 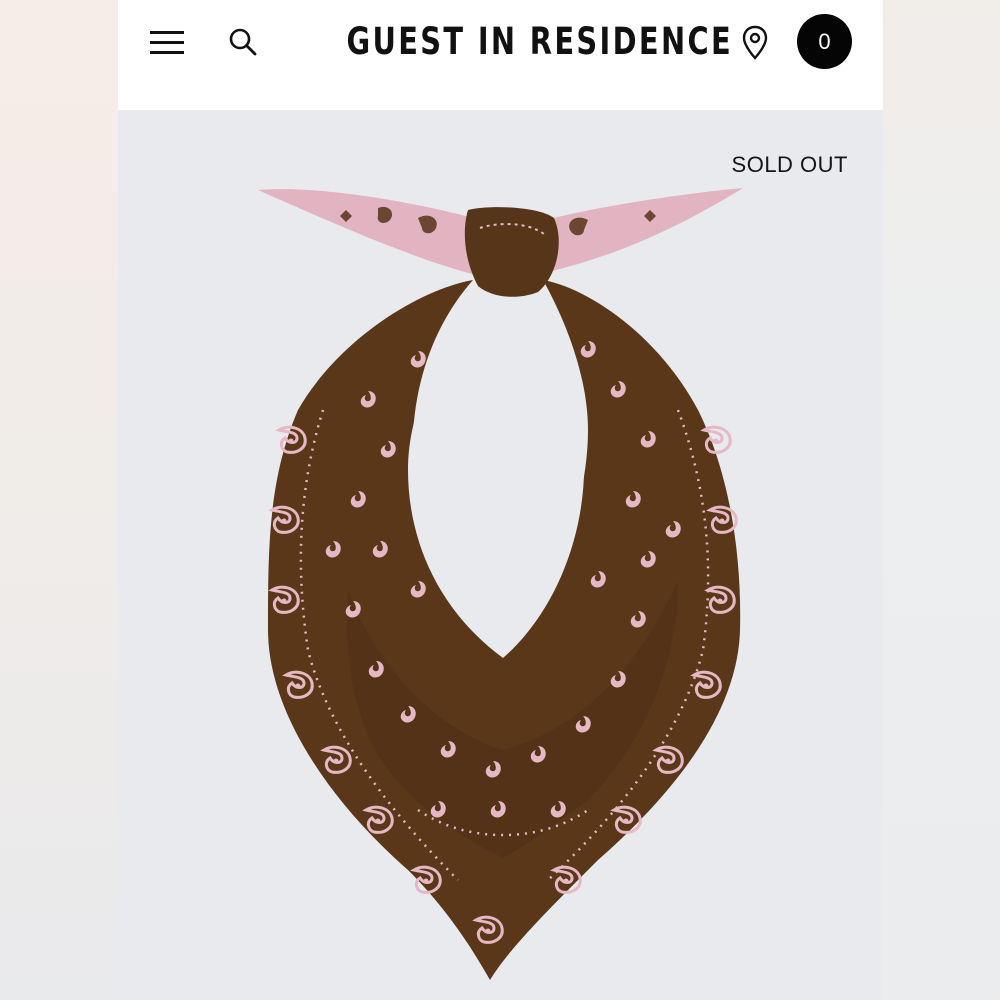 I want to click on location-pin-icon, so click(x=755, y=42).